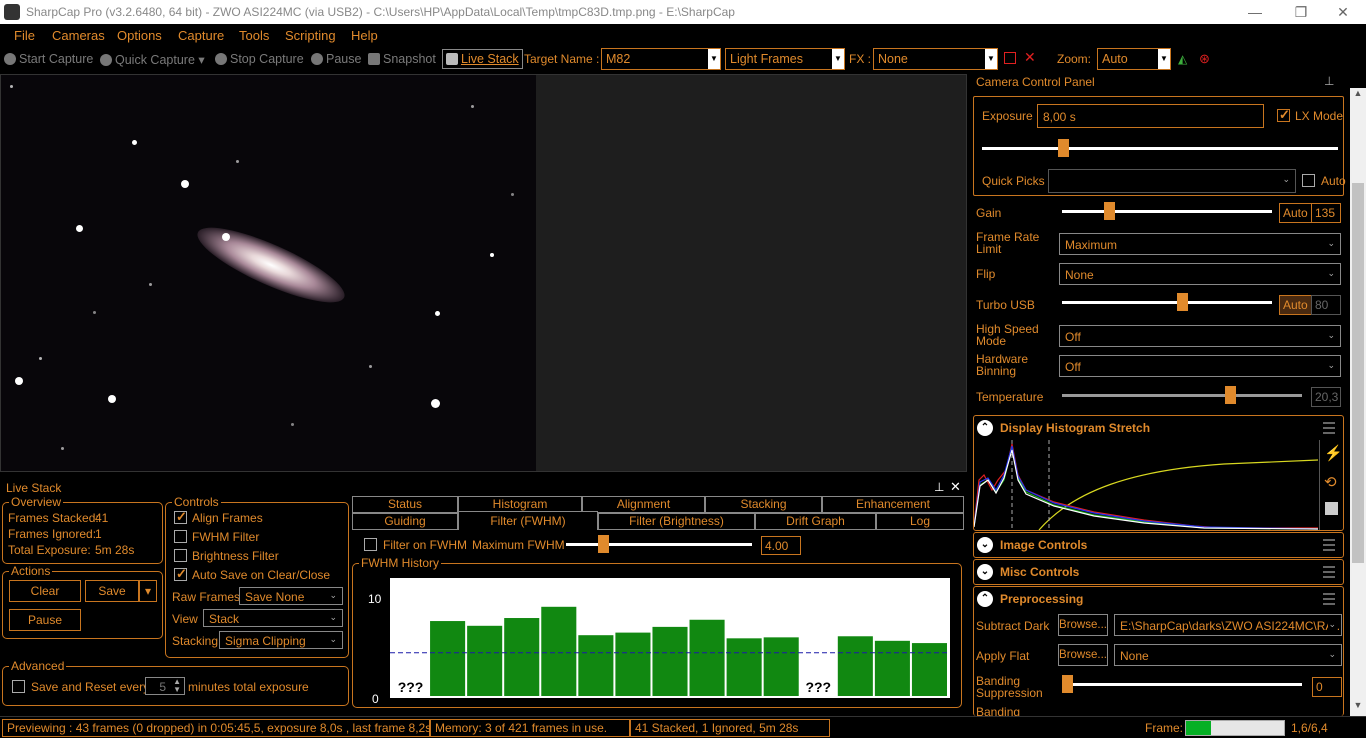  What do you see at coordinates (177, 686) in the screenshot?
I see `stepper-icon: ▲ ▼` at bounding box center [177, 686].